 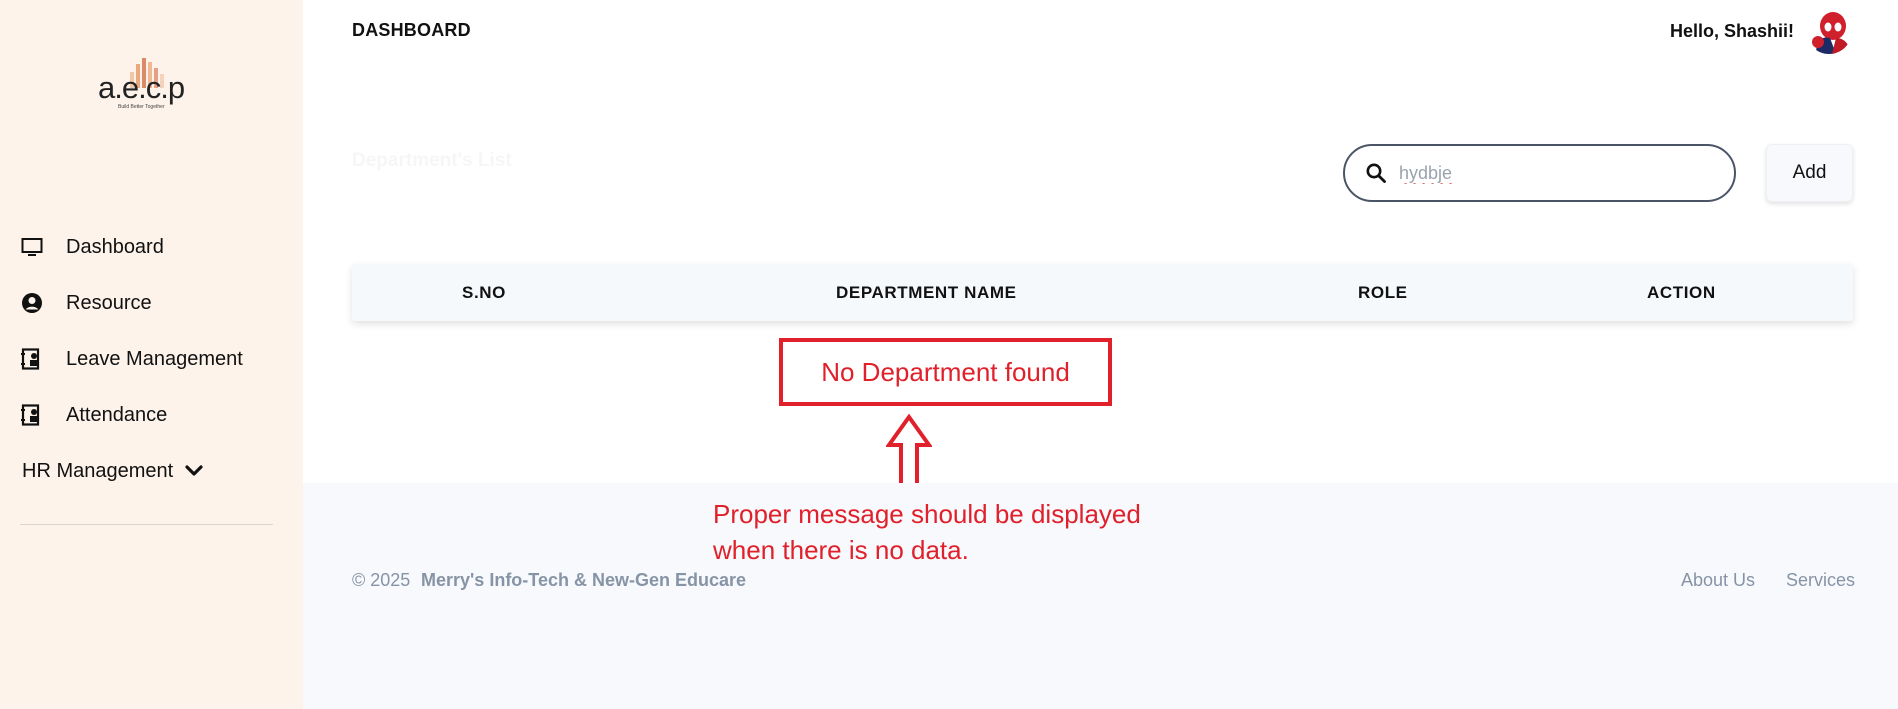 I want to click on search-box, so click(x=1539, y=173).